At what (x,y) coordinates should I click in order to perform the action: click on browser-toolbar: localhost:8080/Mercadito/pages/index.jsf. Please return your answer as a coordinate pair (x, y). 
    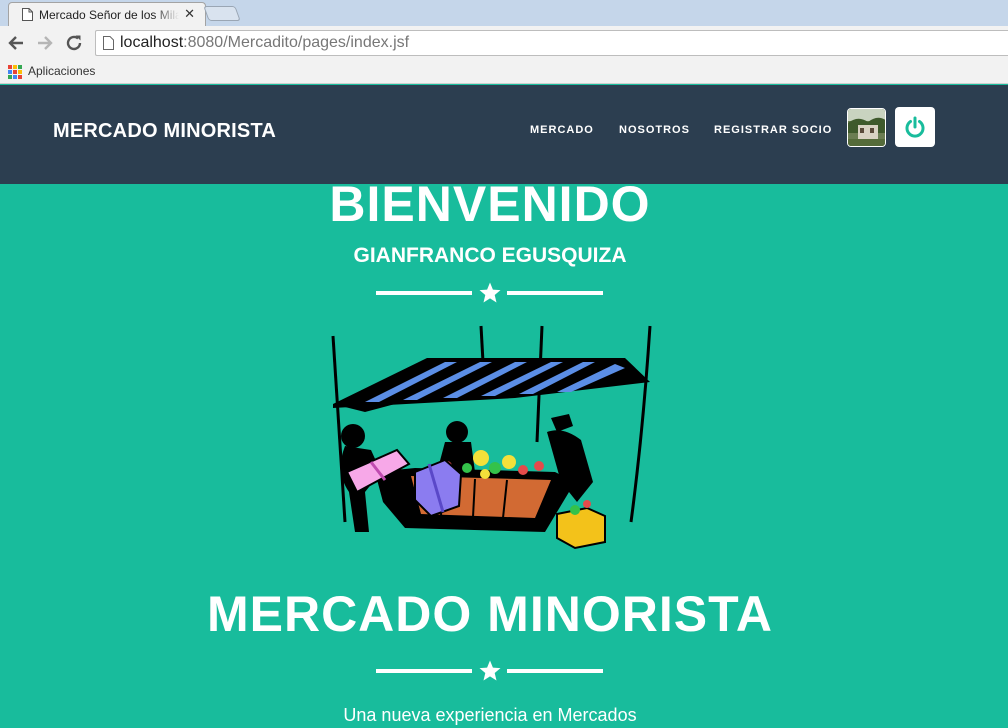
    Looking at the image, I should click on (504, 43).